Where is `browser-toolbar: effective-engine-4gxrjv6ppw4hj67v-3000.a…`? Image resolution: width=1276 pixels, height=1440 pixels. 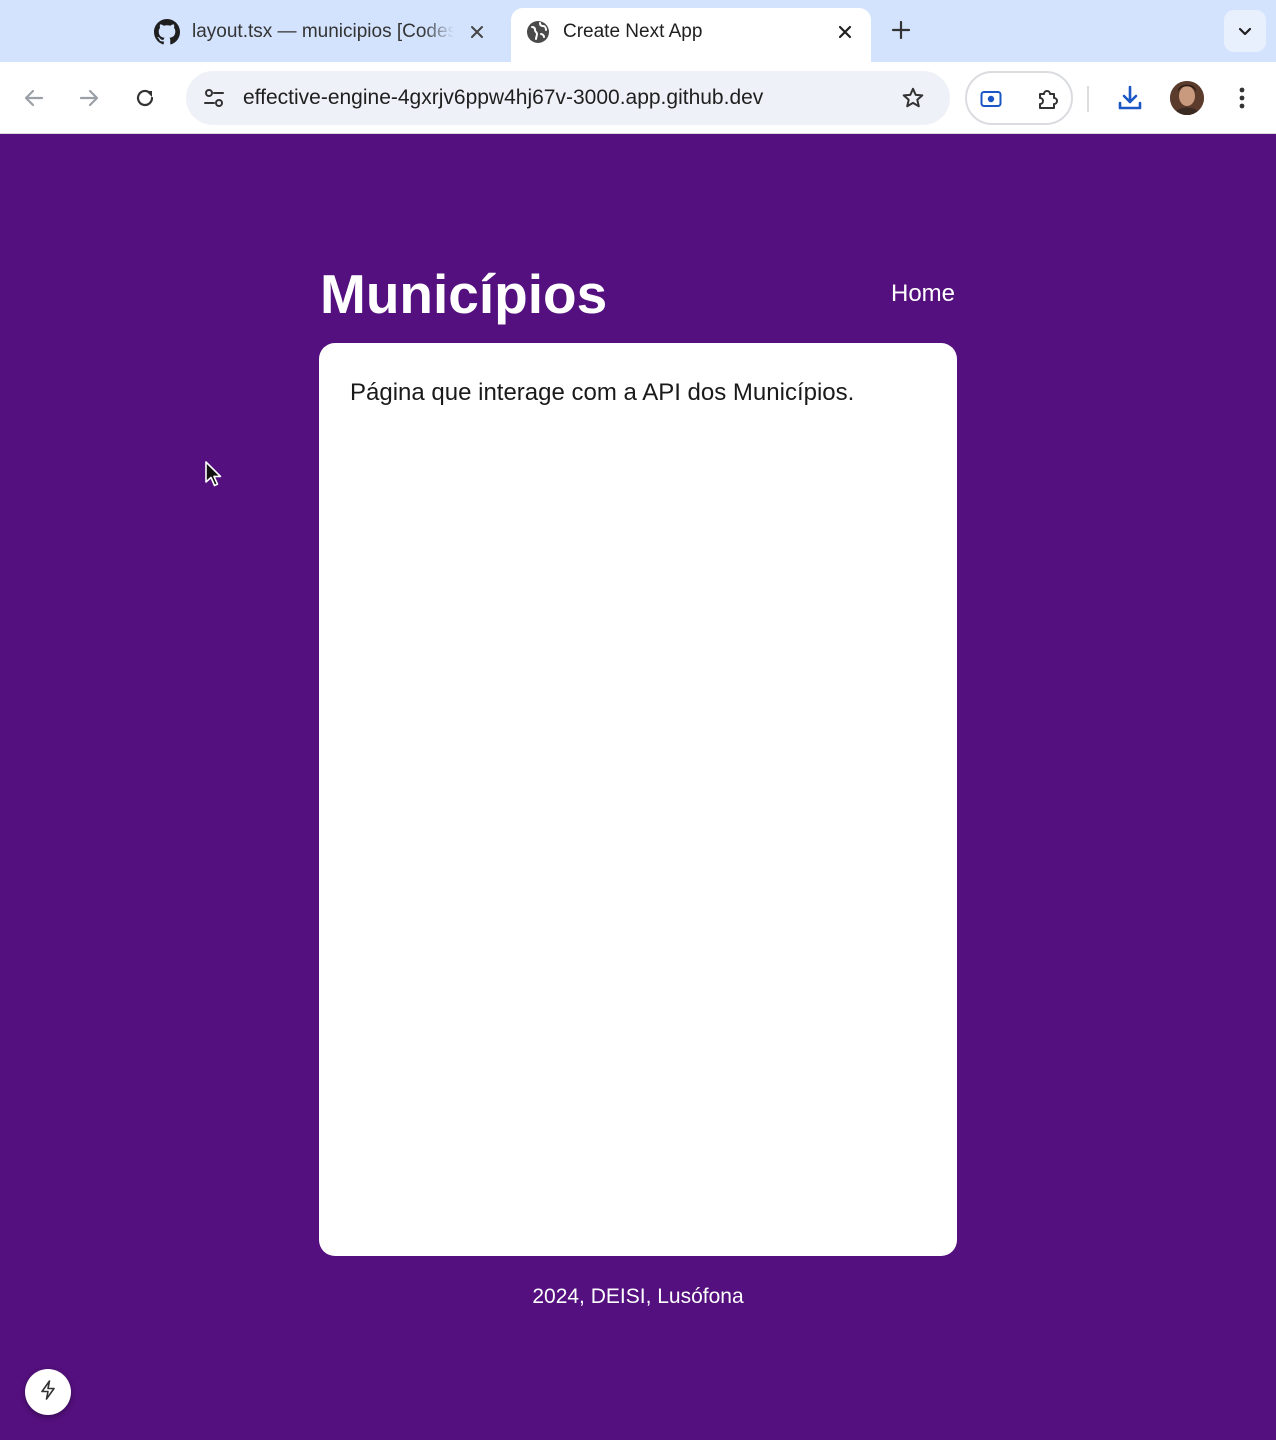 browser-toolbar: effective-engine-4gxrjv6ppw4hj67v-3000.a… is located at coordinates (638, 98).